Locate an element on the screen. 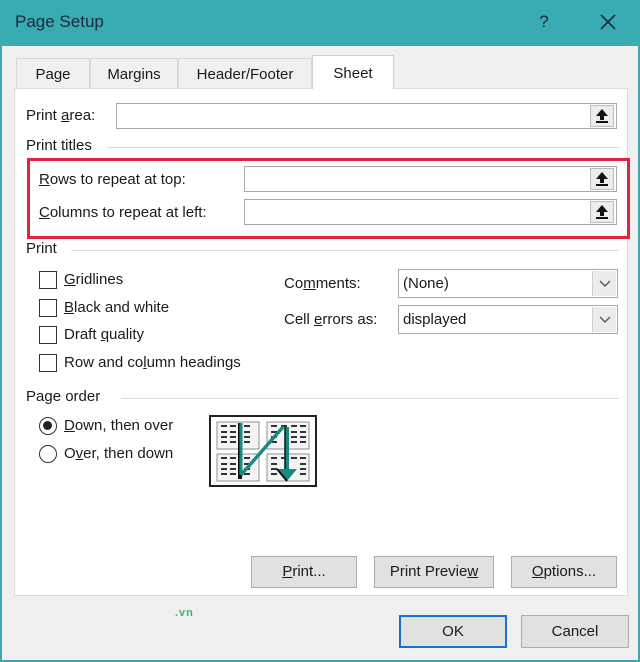  gridlines-label: Gridlines is located at coordinates (93, 279).